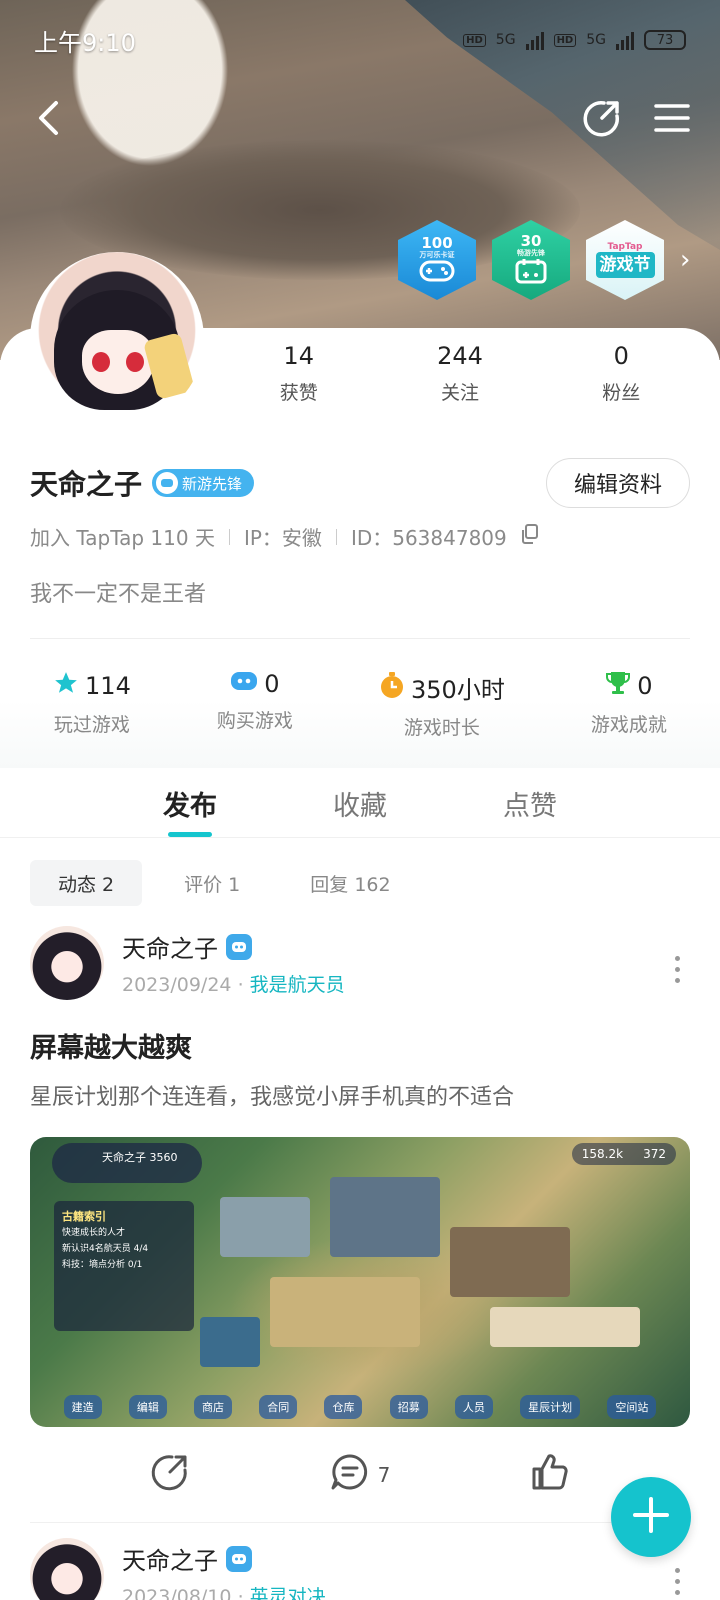  Describe the element at coordinates (621, 373) in the screenshot. I see `stat-followers: 0 粉丝` at that location.